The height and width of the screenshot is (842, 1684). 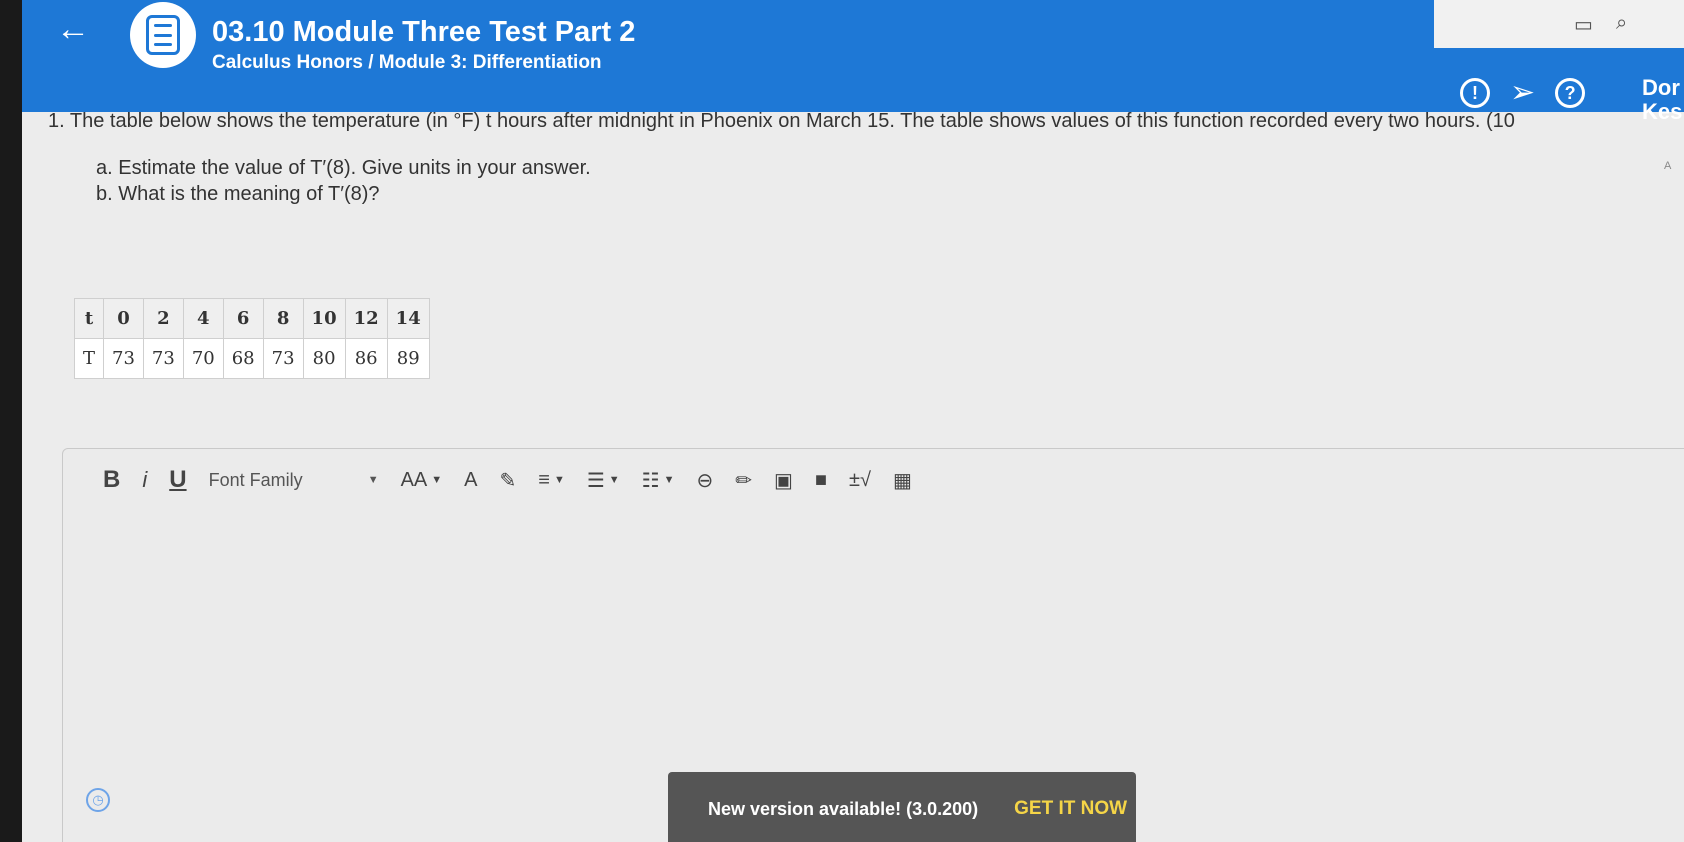 What do you see at coordinates (366, 358) in the screenshot?
I see `table-cell: 86` at bounding box center [366, 358].